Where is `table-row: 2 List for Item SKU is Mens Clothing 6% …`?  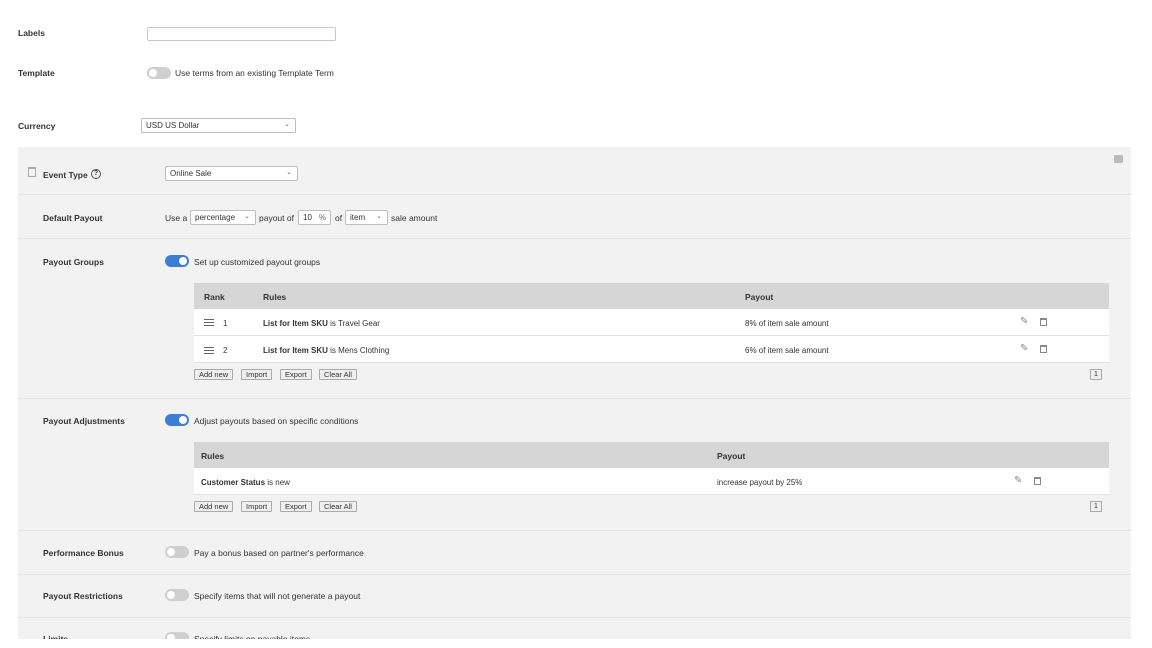 table-row: 2 List for Item SKU is Mens Clothing 6% … is located at coordinates (651, 349).